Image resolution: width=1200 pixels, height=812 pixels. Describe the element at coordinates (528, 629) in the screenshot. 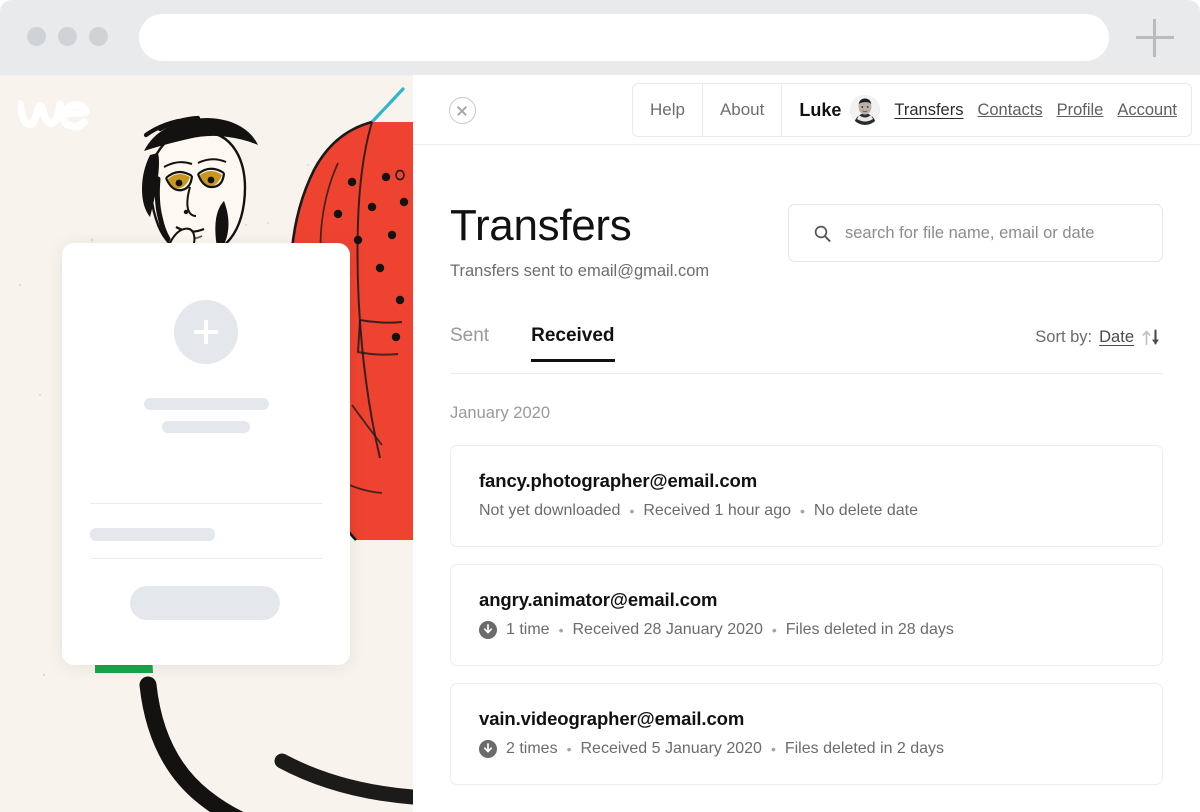

I see `transfer-download-count: 1 time` at that location.